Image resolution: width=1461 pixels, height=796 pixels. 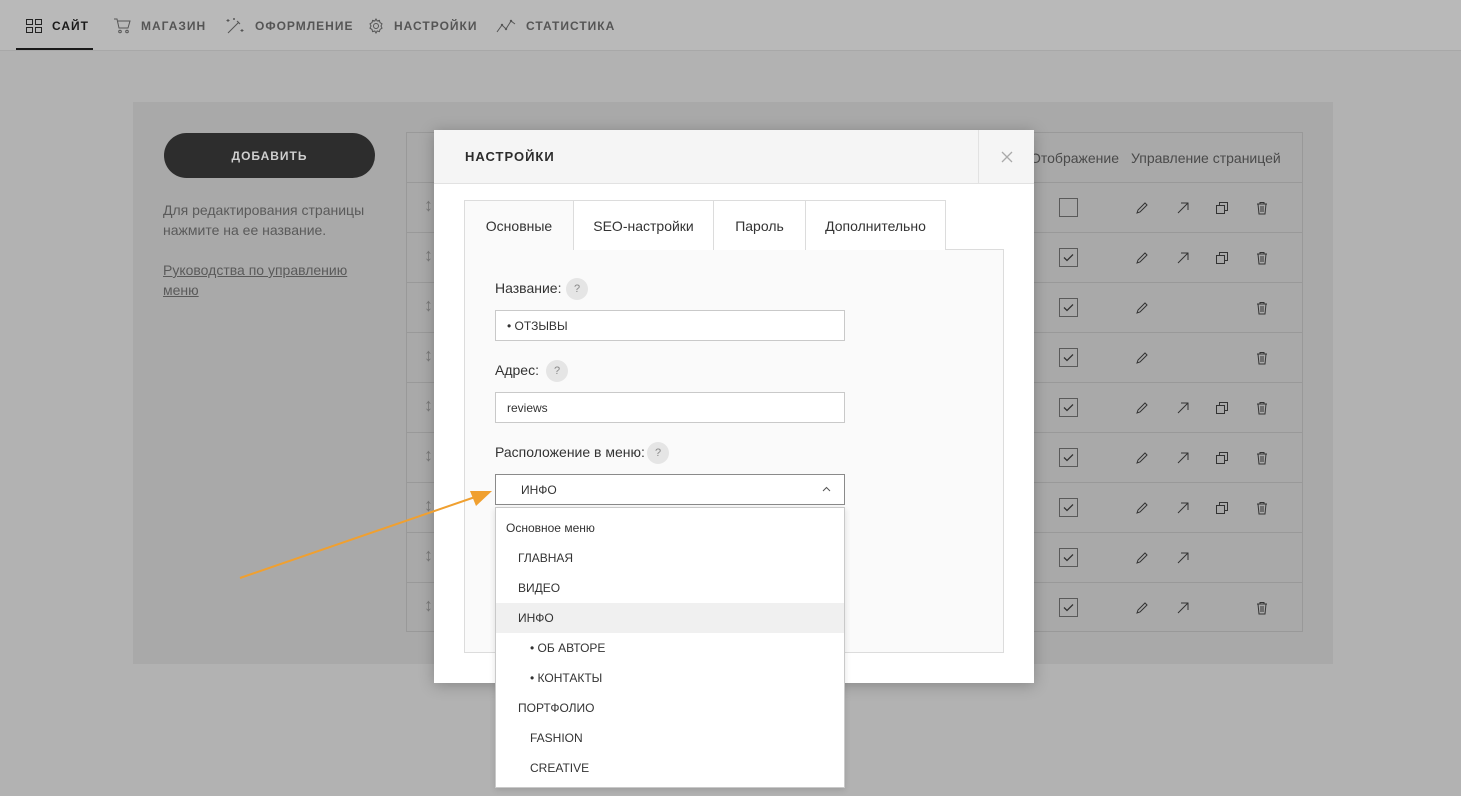 I want to click on modal-title: НАСТРОЙКИ, so click(x=510, y=156).